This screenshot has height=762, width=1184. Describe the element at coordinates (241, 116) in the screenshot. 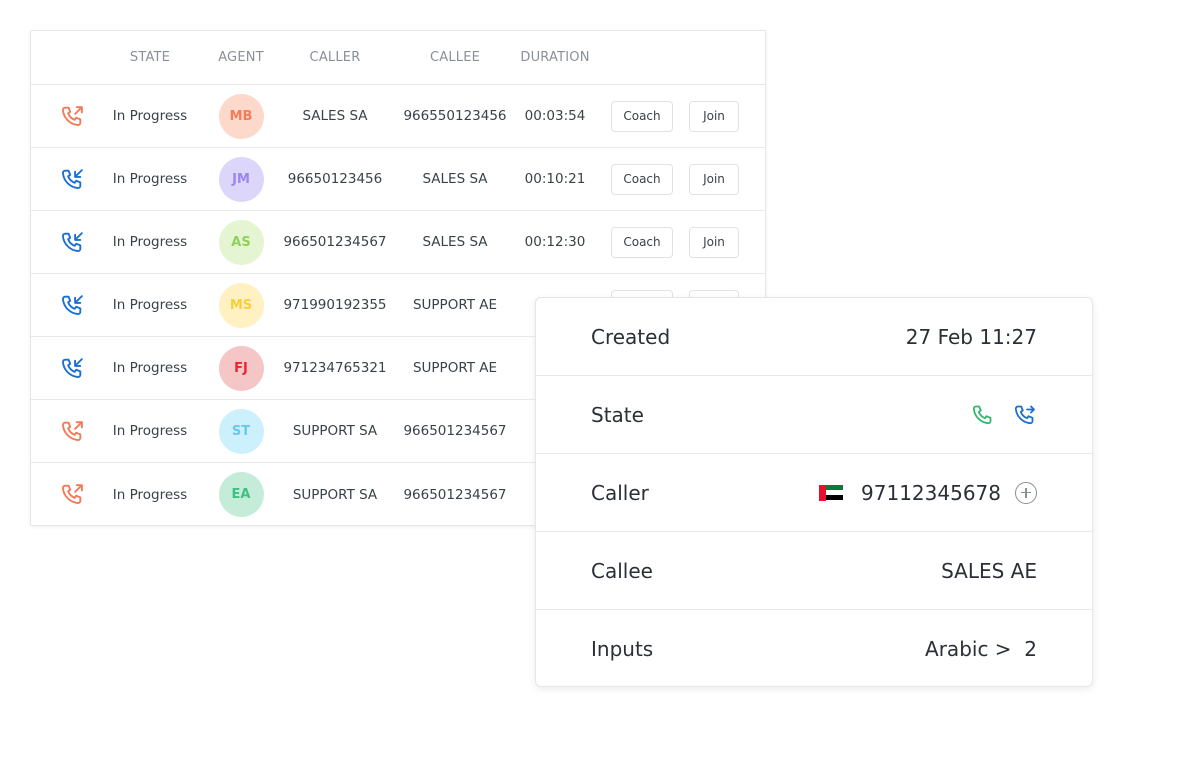

I see `agent-avatar: MB` at that location.